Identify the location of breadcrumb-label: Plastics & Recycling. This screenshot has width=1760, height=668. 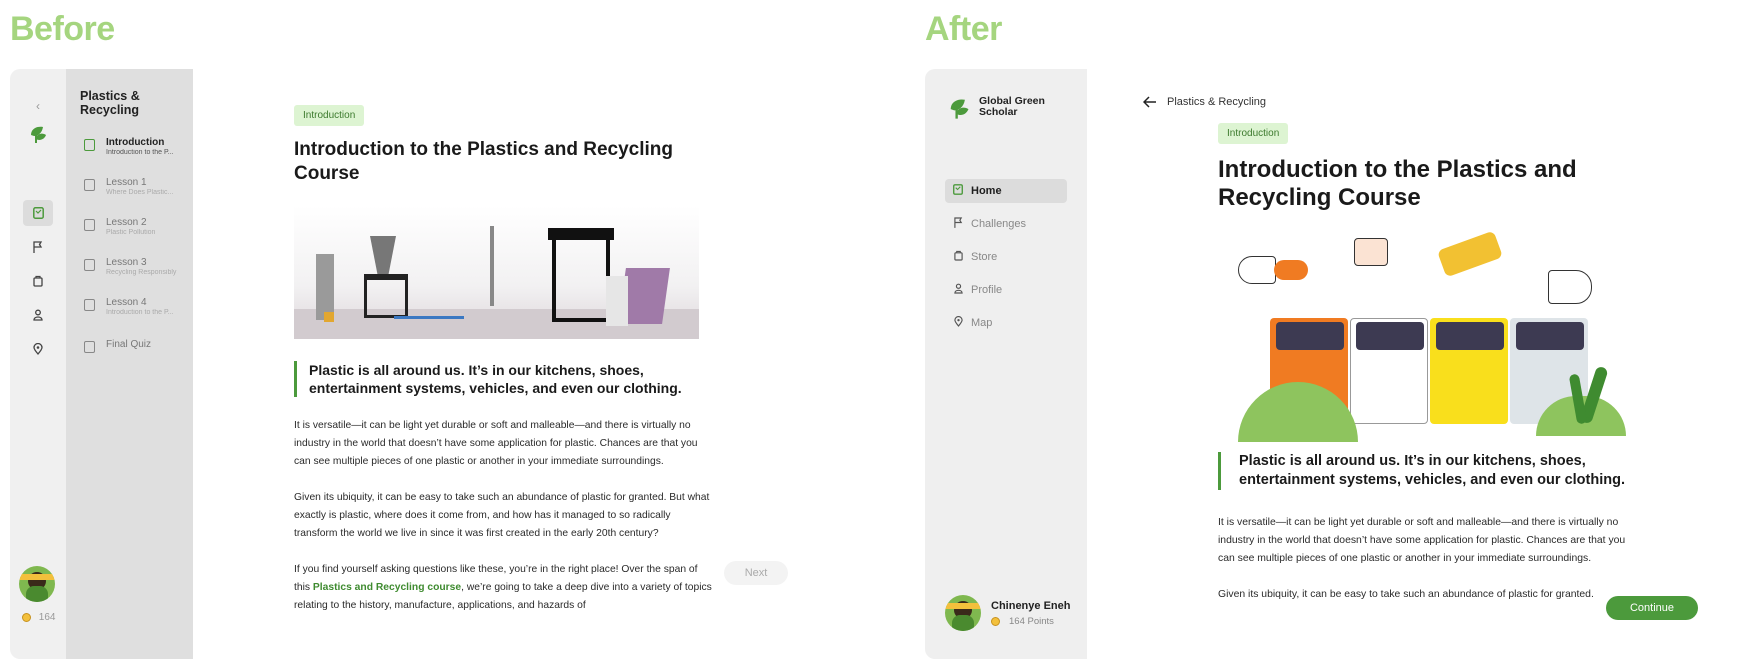
(1217, 102).